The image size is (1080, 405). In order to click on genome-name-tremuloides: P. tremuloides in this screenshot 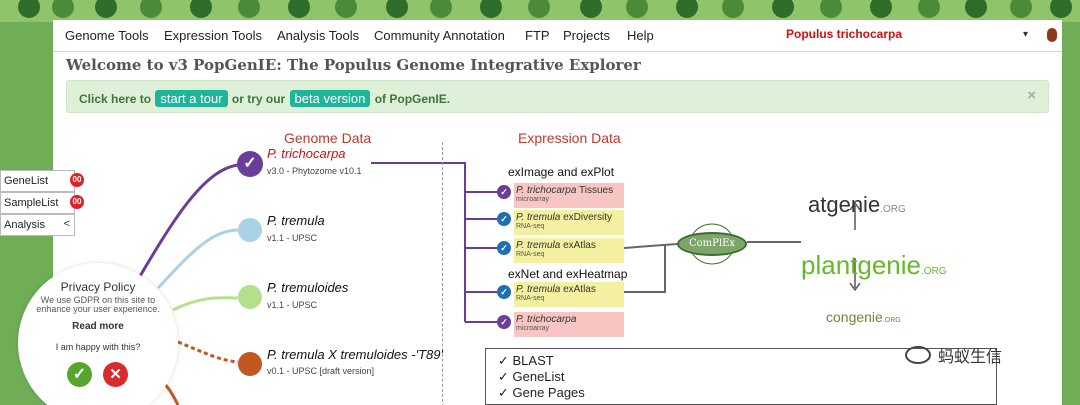, I will do `click(307, 287)`.